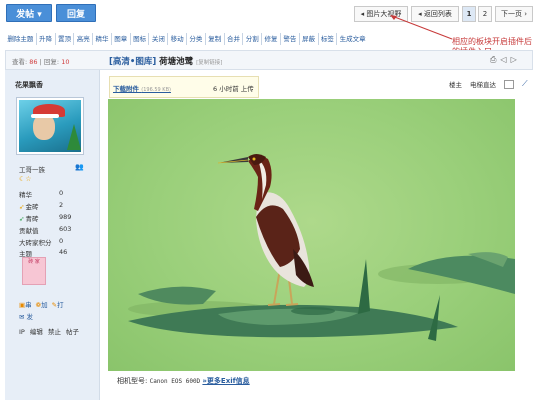 This screenshot has width=538, height=400. What do you see at coordinates (32, 207) in the screenshot?
I see `author-stat-name: 金砖` at bounding box center [32, 207].